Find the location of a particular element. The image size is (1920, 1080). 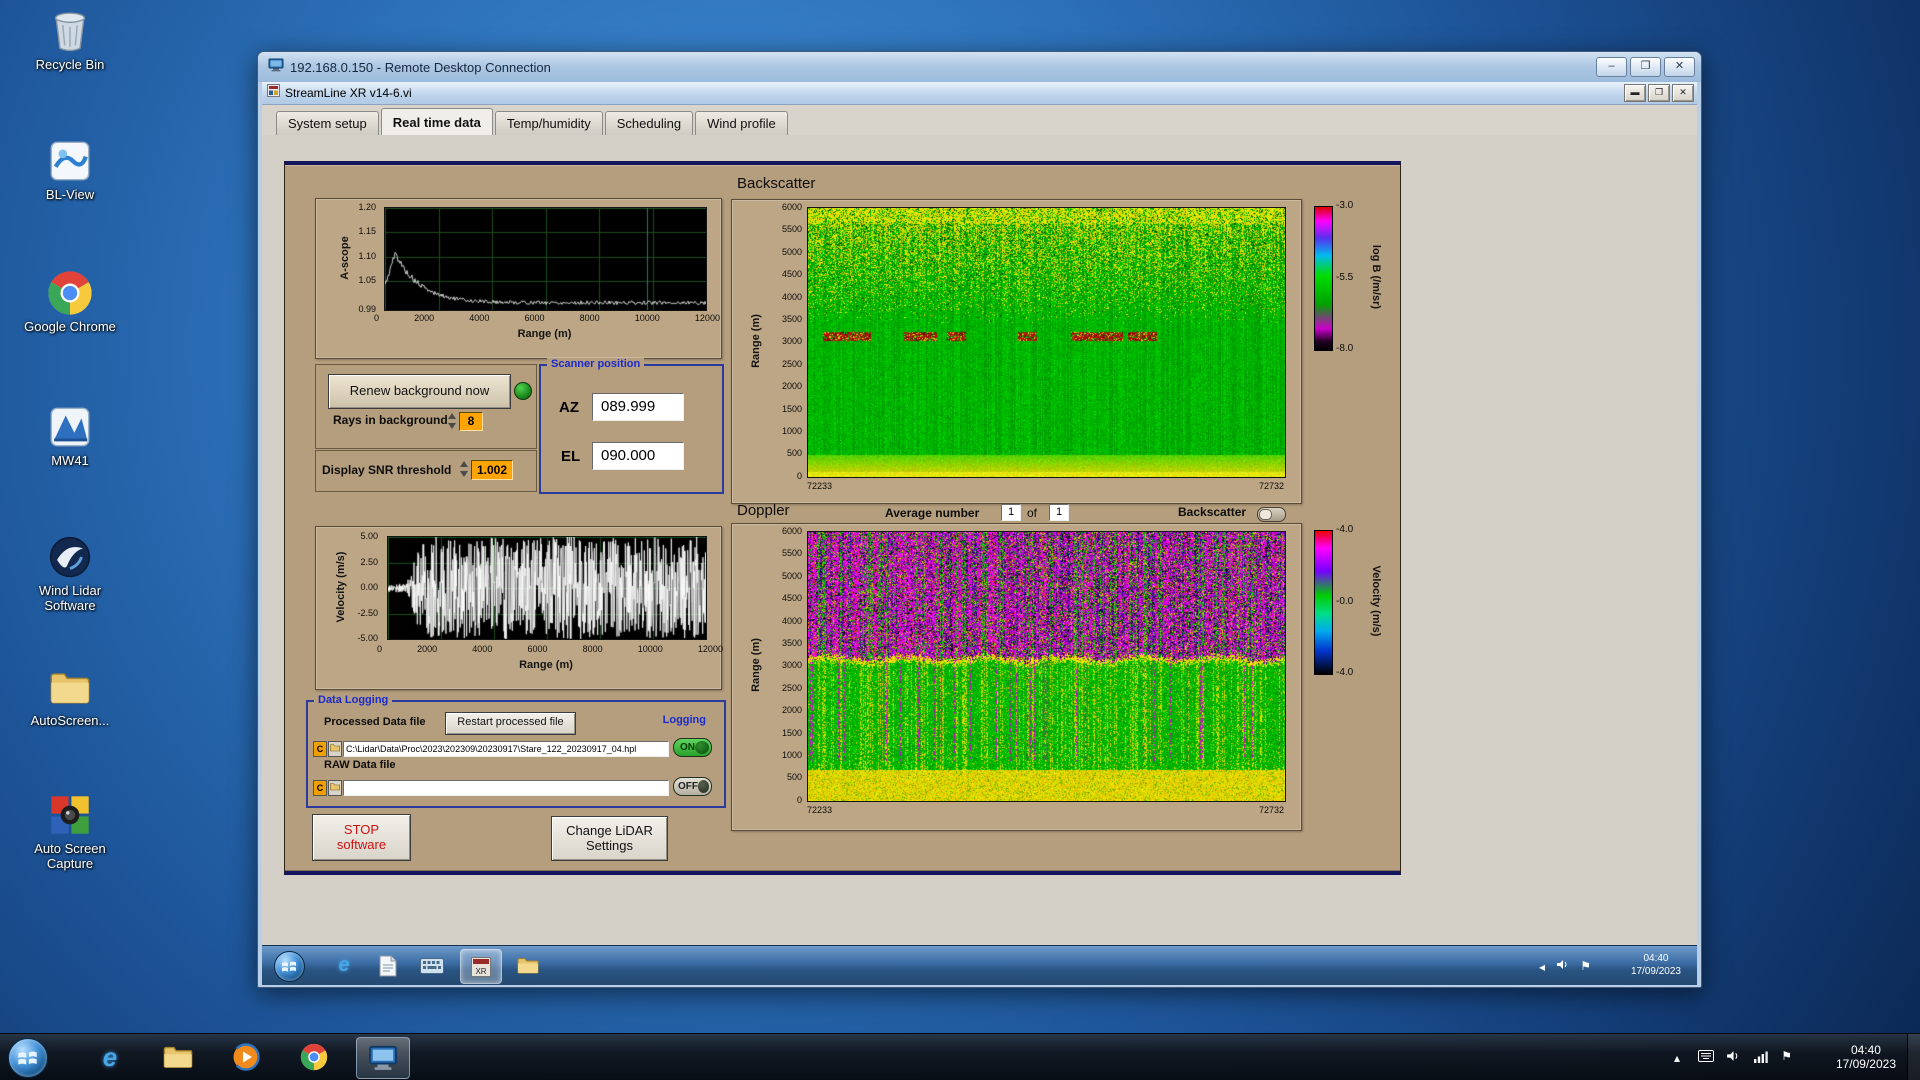

rays-spinner is located at coordinates (452, 421).